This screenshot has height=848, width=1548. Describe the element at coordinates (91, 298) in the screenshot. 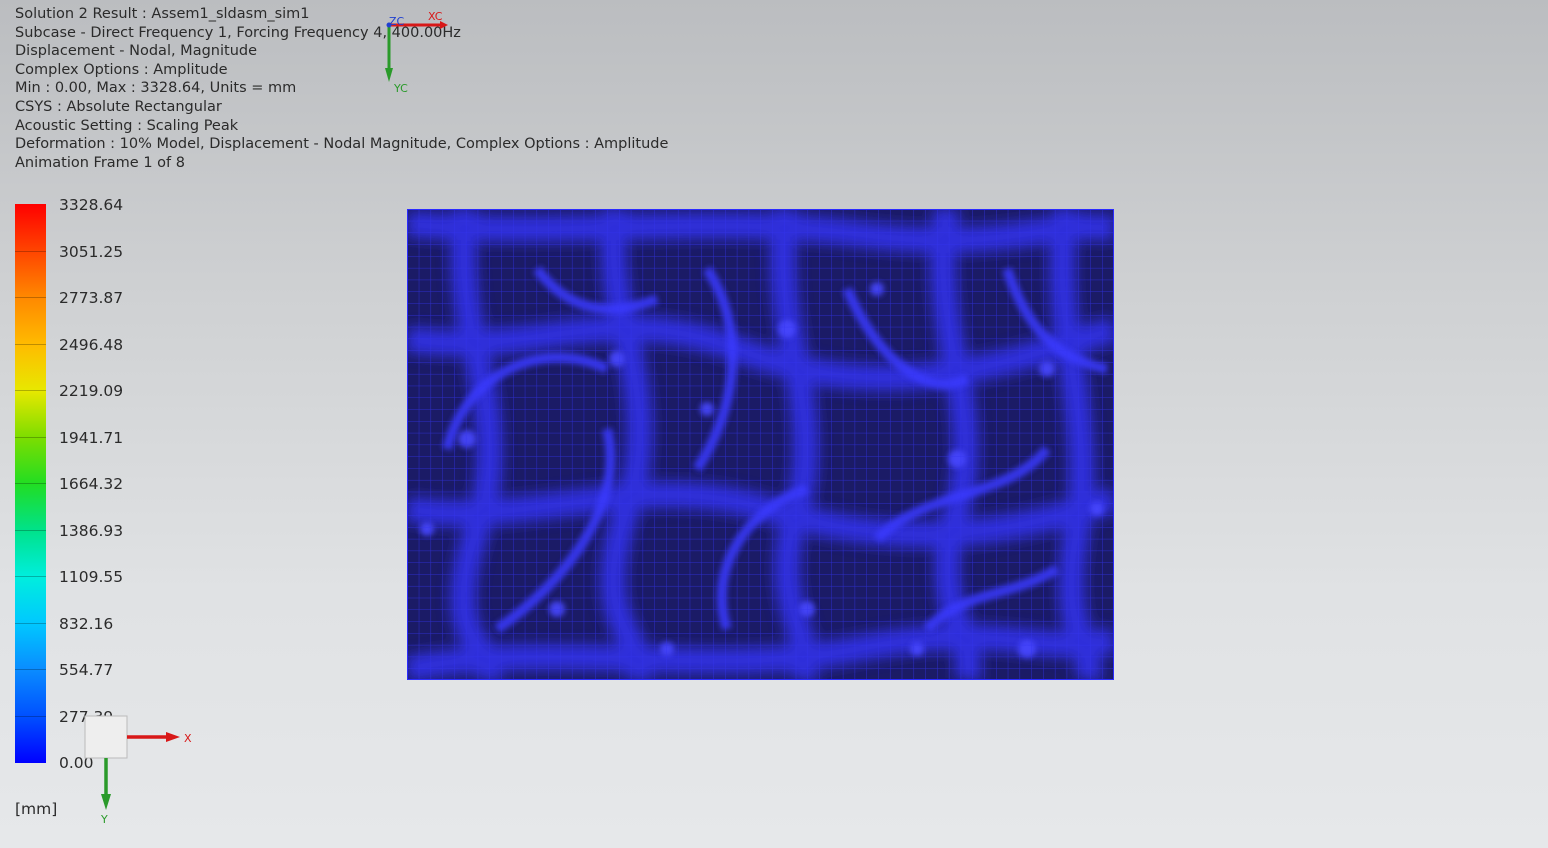

I see `legend-value: 2773.87` at that location.